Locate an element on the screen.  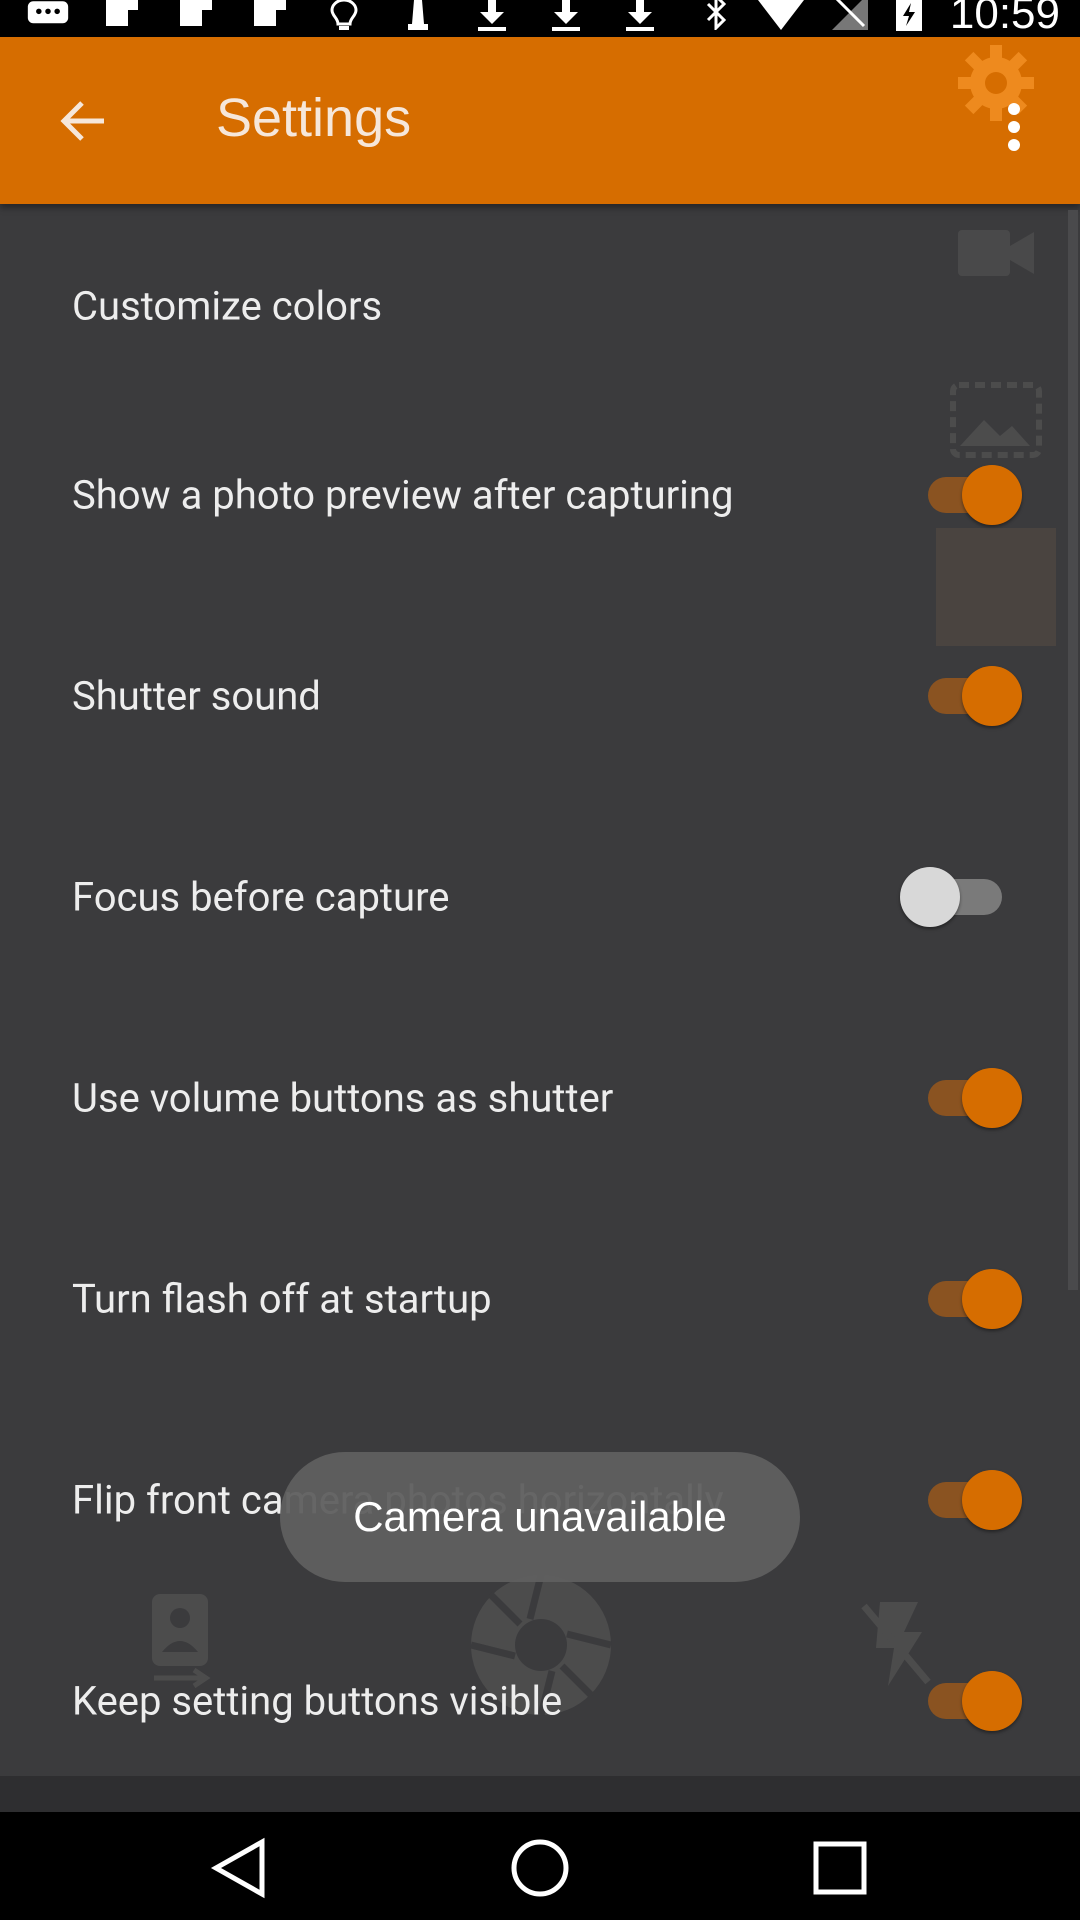
lightbulb-icon is located at coordinates (344, 17).